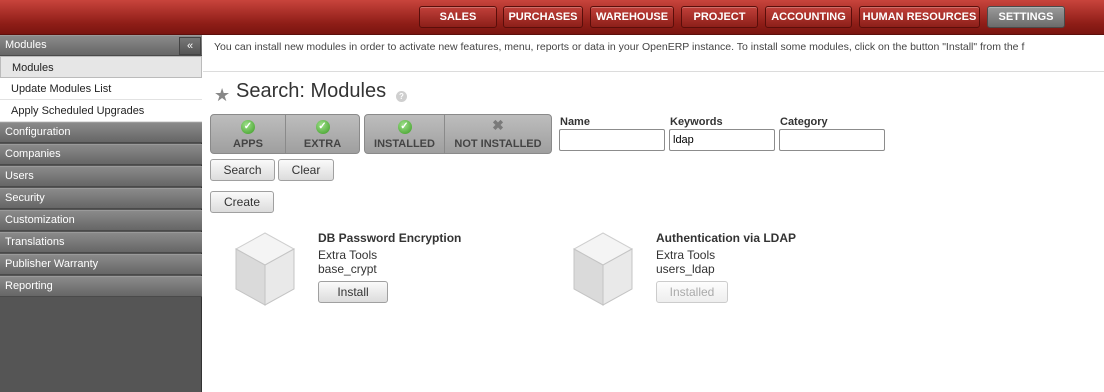 The image size is (1104, 392). What do you see at coordinates (1026, 17) in the screenshot?
I see `menu-settings: SETTINGS` at bounding box center [1026, 17].